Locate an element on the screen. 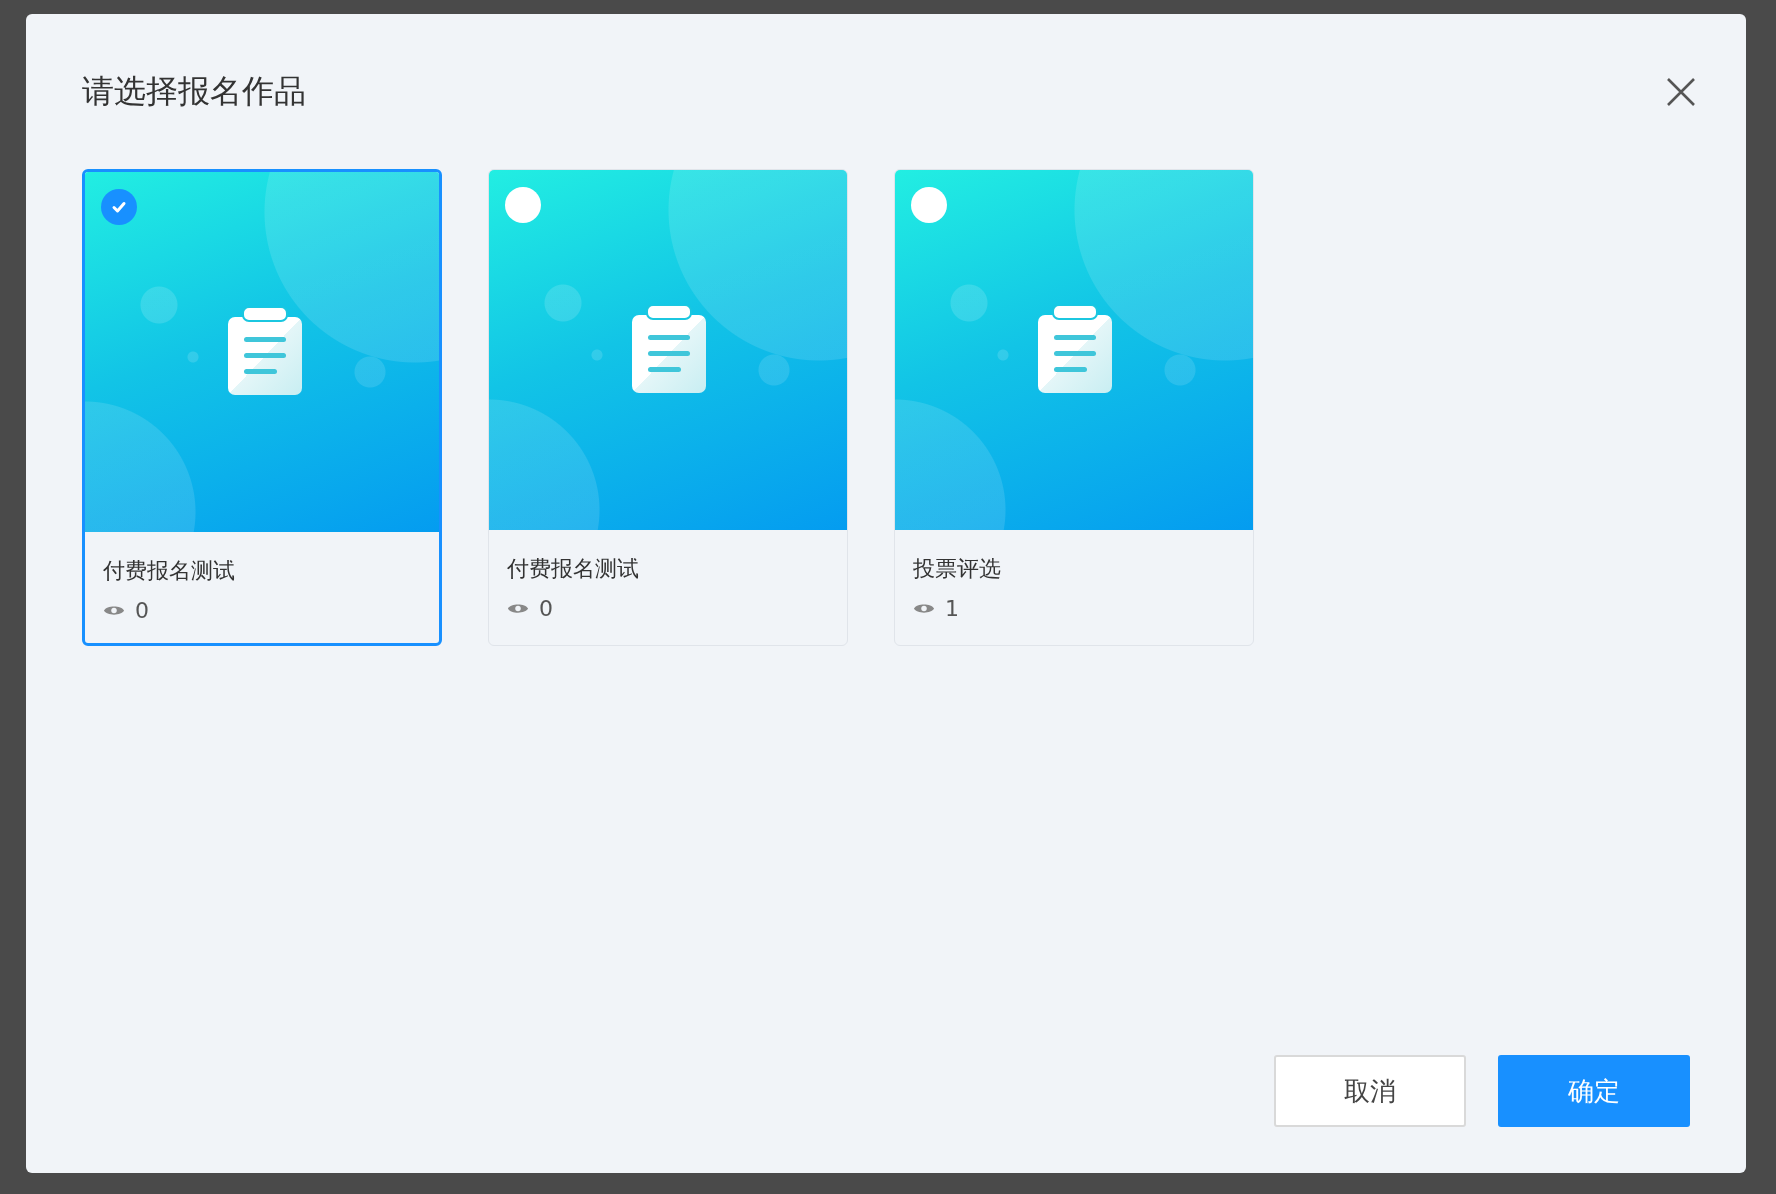 This screenshot has width=1776, height=1194. view-count: 1 is located at coordinates (952, 608).